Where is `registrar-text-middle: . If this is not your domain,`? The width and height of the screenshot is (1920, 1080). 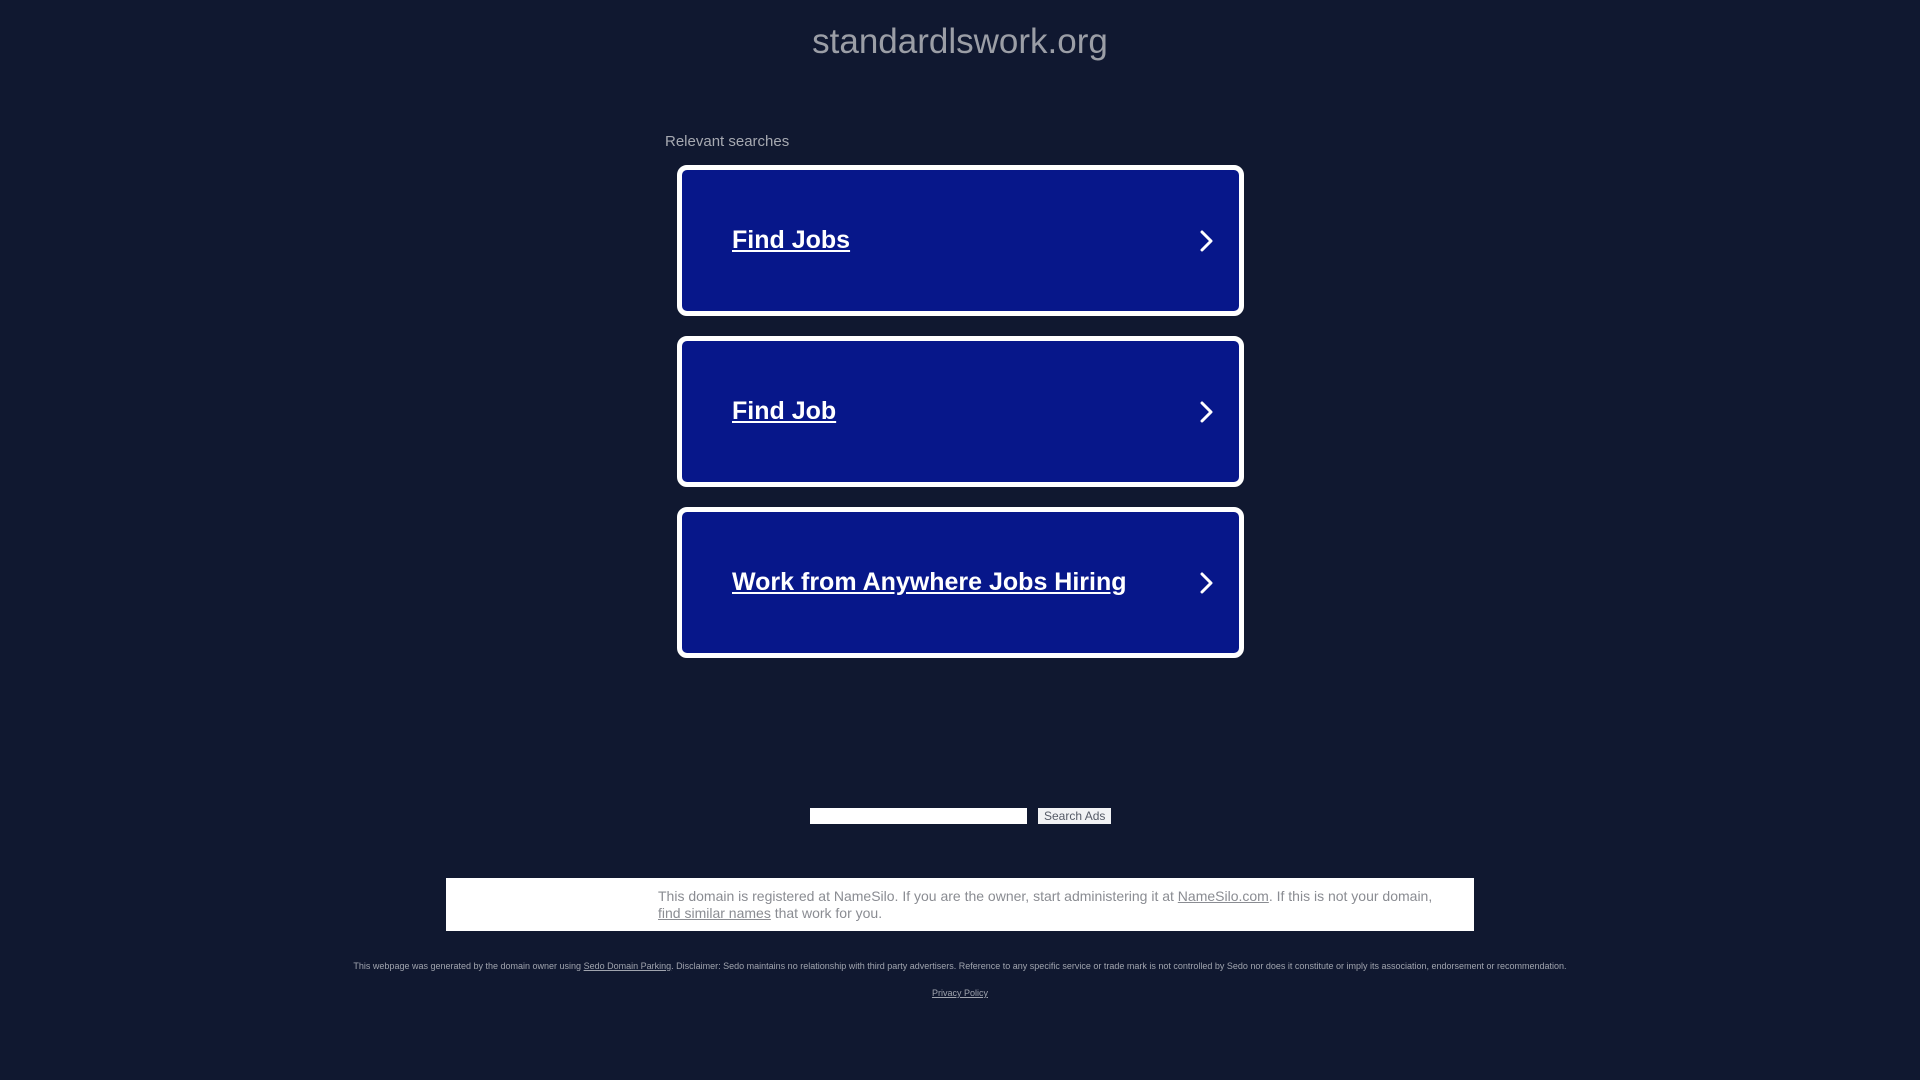
registrar-text-middle: . If this is not your domain, is located at coordinates (1350, 896).